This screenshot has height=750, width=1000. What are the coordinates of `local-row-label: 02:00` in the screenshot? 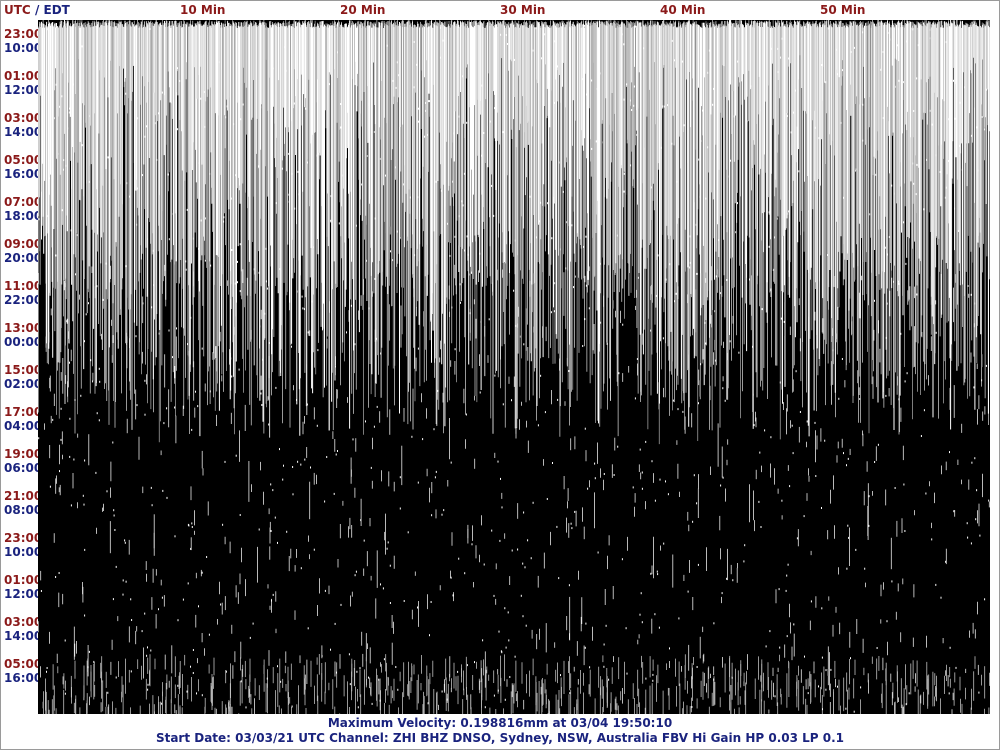 It's located at (23, 384).